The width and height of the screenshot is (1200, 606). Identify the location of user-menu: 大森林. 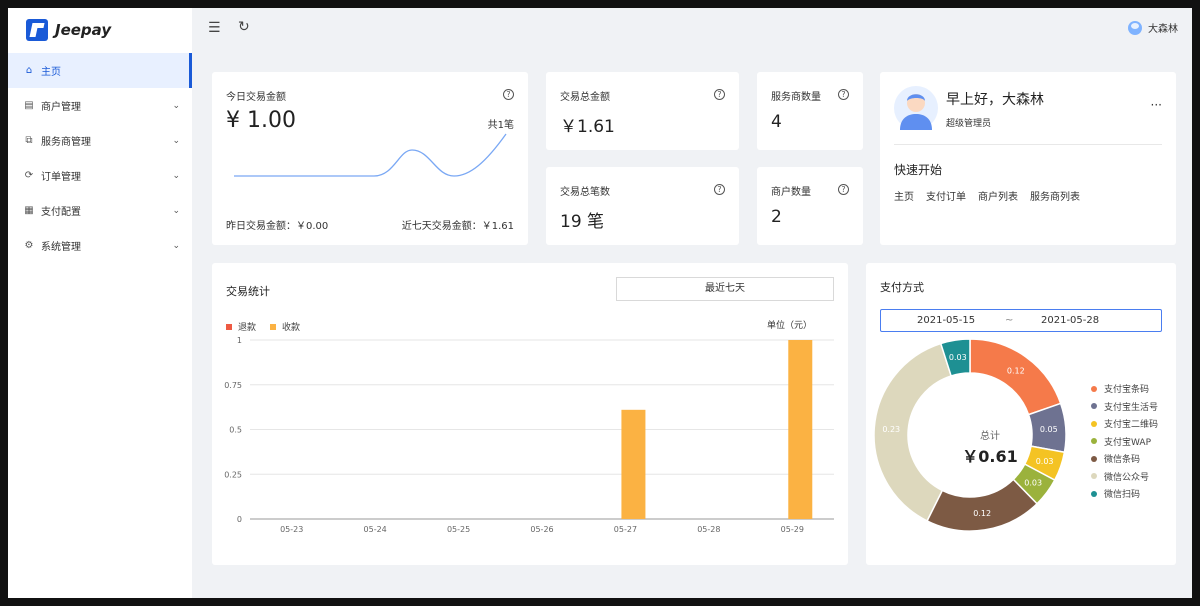
(1153, 27).